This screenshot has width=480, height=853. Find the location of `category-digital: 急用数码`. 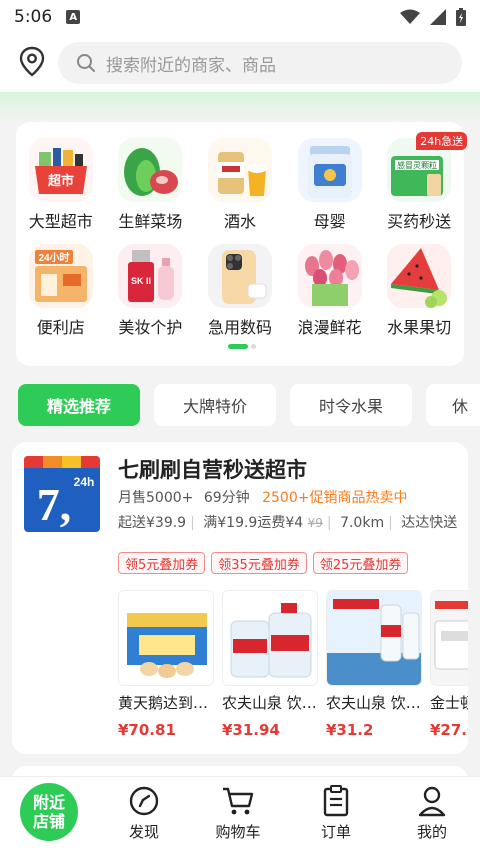

category-digital: 急用数码 is located at coordinates (240, 291).